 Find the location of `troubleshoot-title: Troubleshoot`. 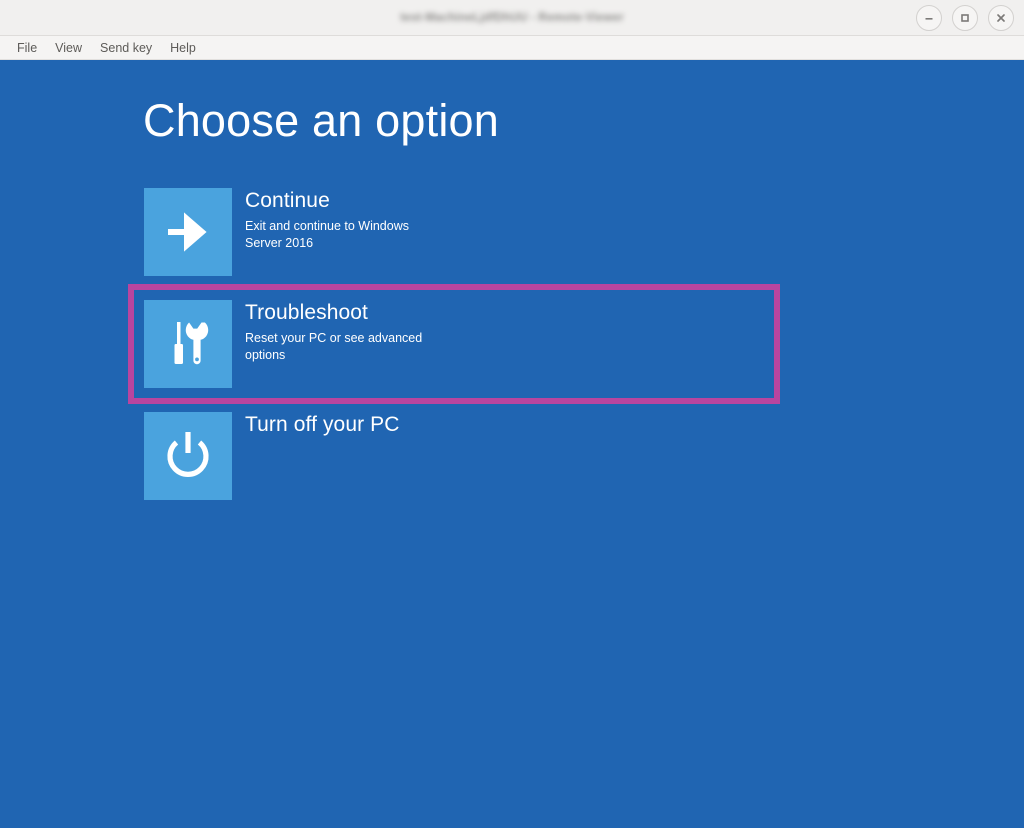

troubleshoot-title: Troubleshoot is located at coordinates (306, 312).